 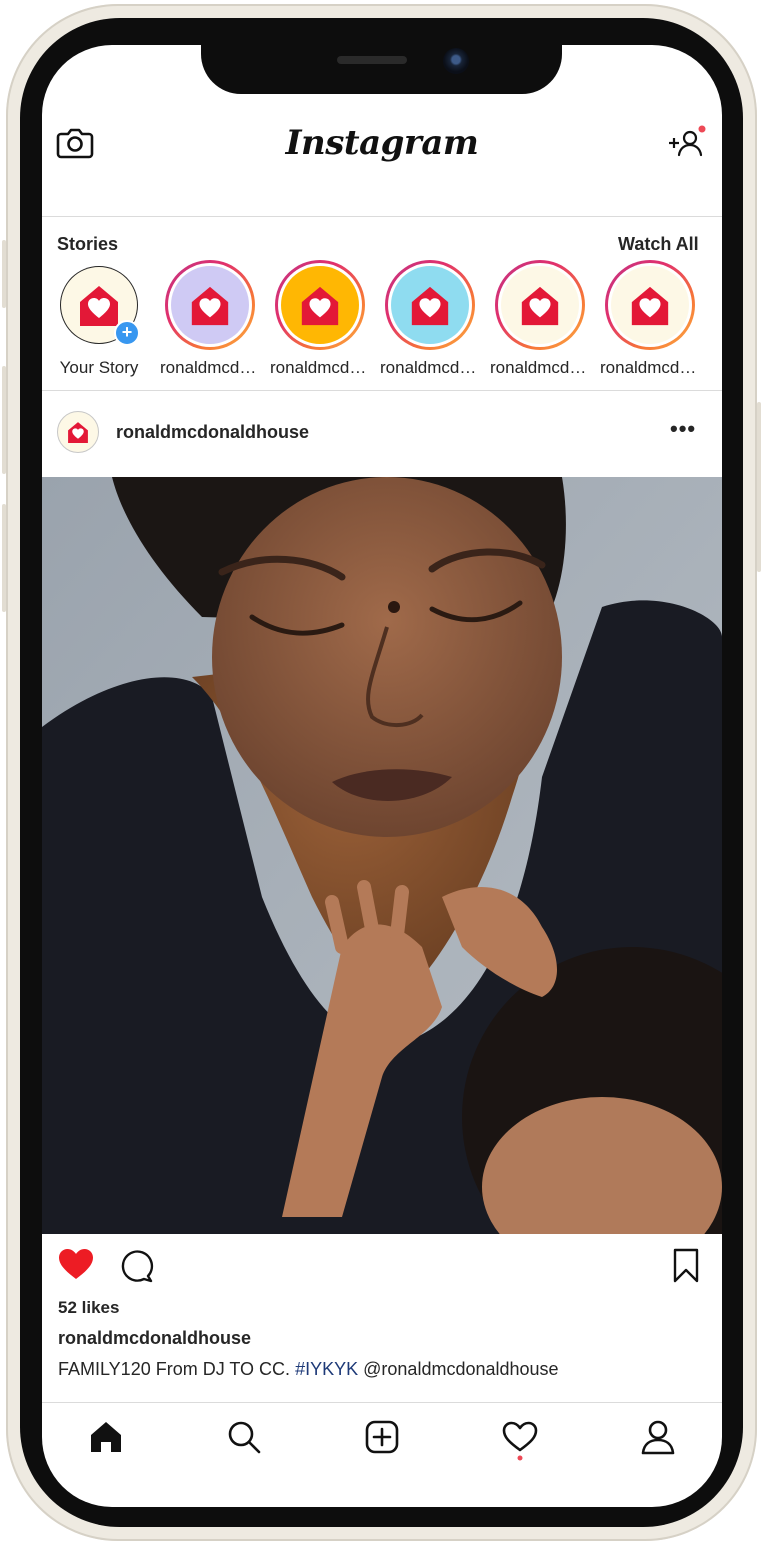 What do you see at coordinates (520, 1439) in the screenshot?
I see `activity-heart-icon` at bounding box center [520, 1439].